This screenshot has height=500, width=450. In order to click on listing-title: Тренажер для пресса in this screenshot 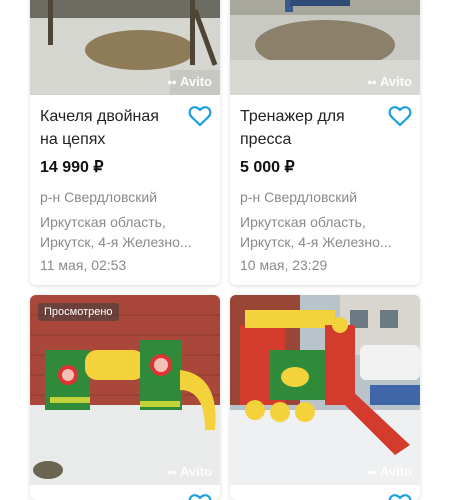, I will do `click(310, 128)`.